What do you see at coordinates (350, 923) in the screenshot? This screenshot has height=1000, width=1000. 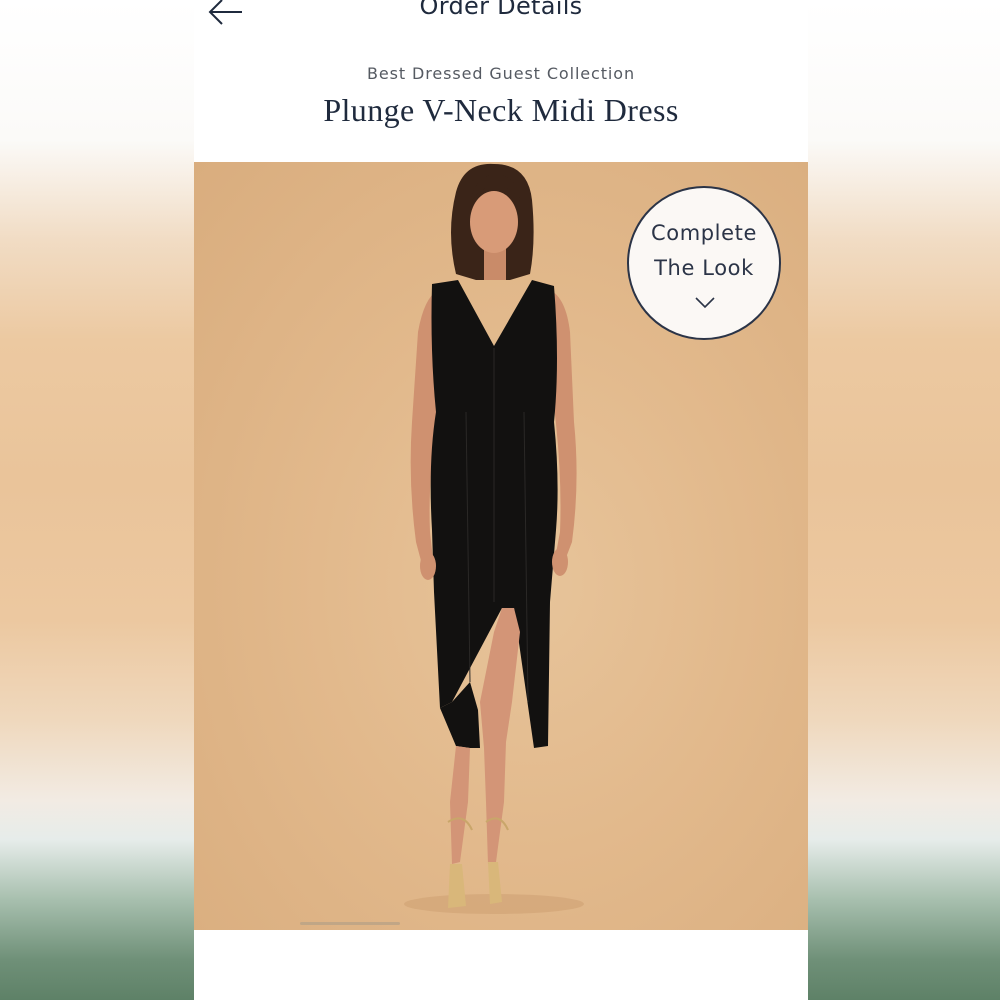 I see `image-carousel-indicator` at bounding box center [350, 923].